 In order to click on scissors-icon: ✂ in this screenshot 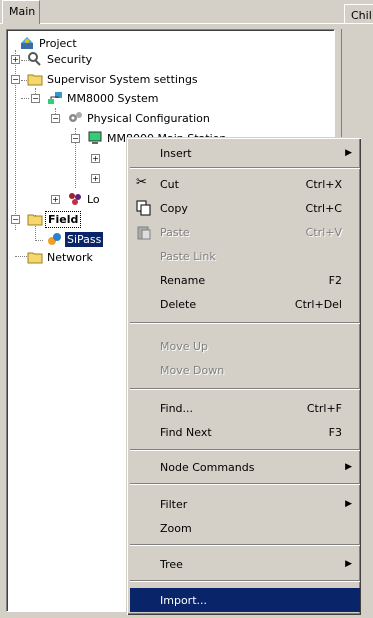, I will do `click(141, 182)`.